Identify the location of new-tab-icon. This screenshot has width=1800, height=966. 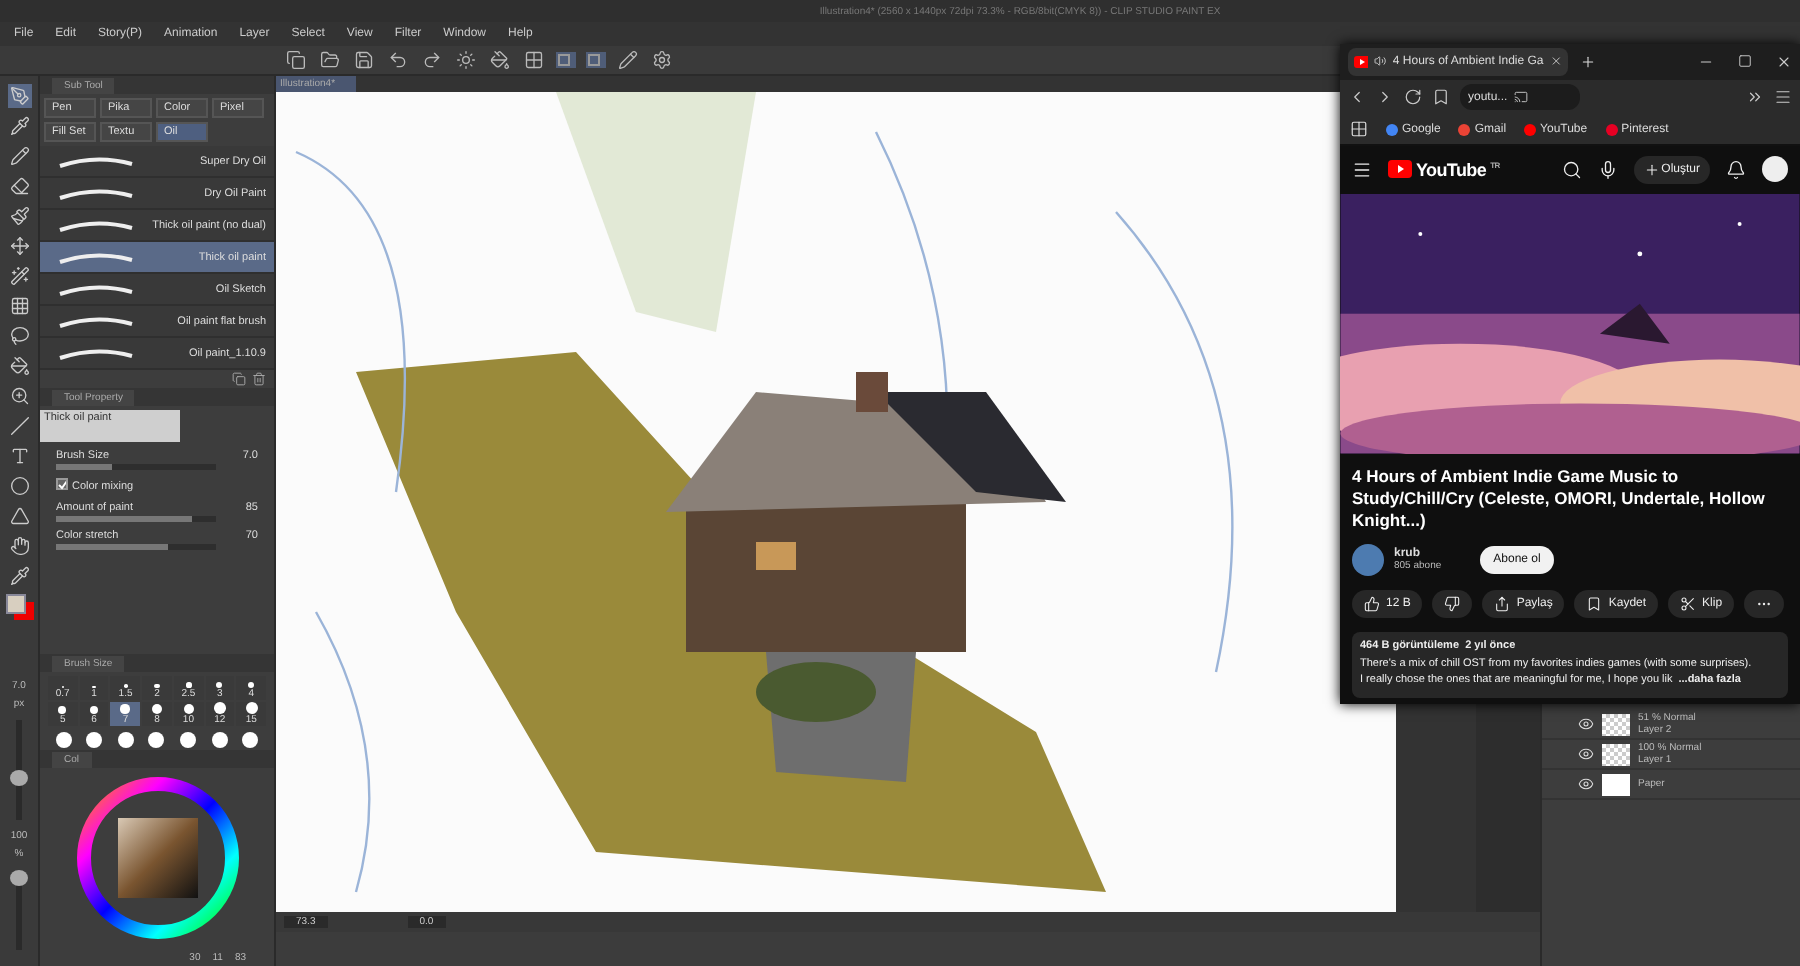
(1588, 61).